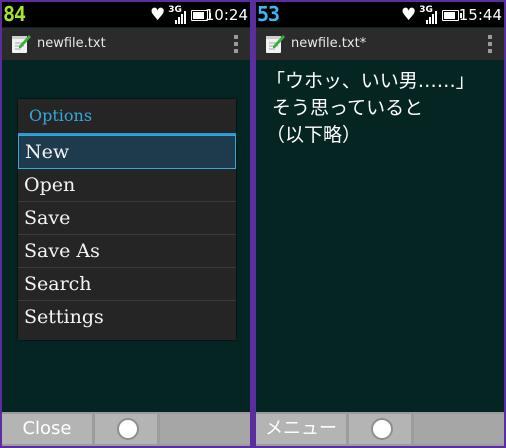 The width and height of the screenshot is (506, 448). Describe the element at coordinates (314, 135) in the screenshot. I see `editor-line: （以下略）` at that location.